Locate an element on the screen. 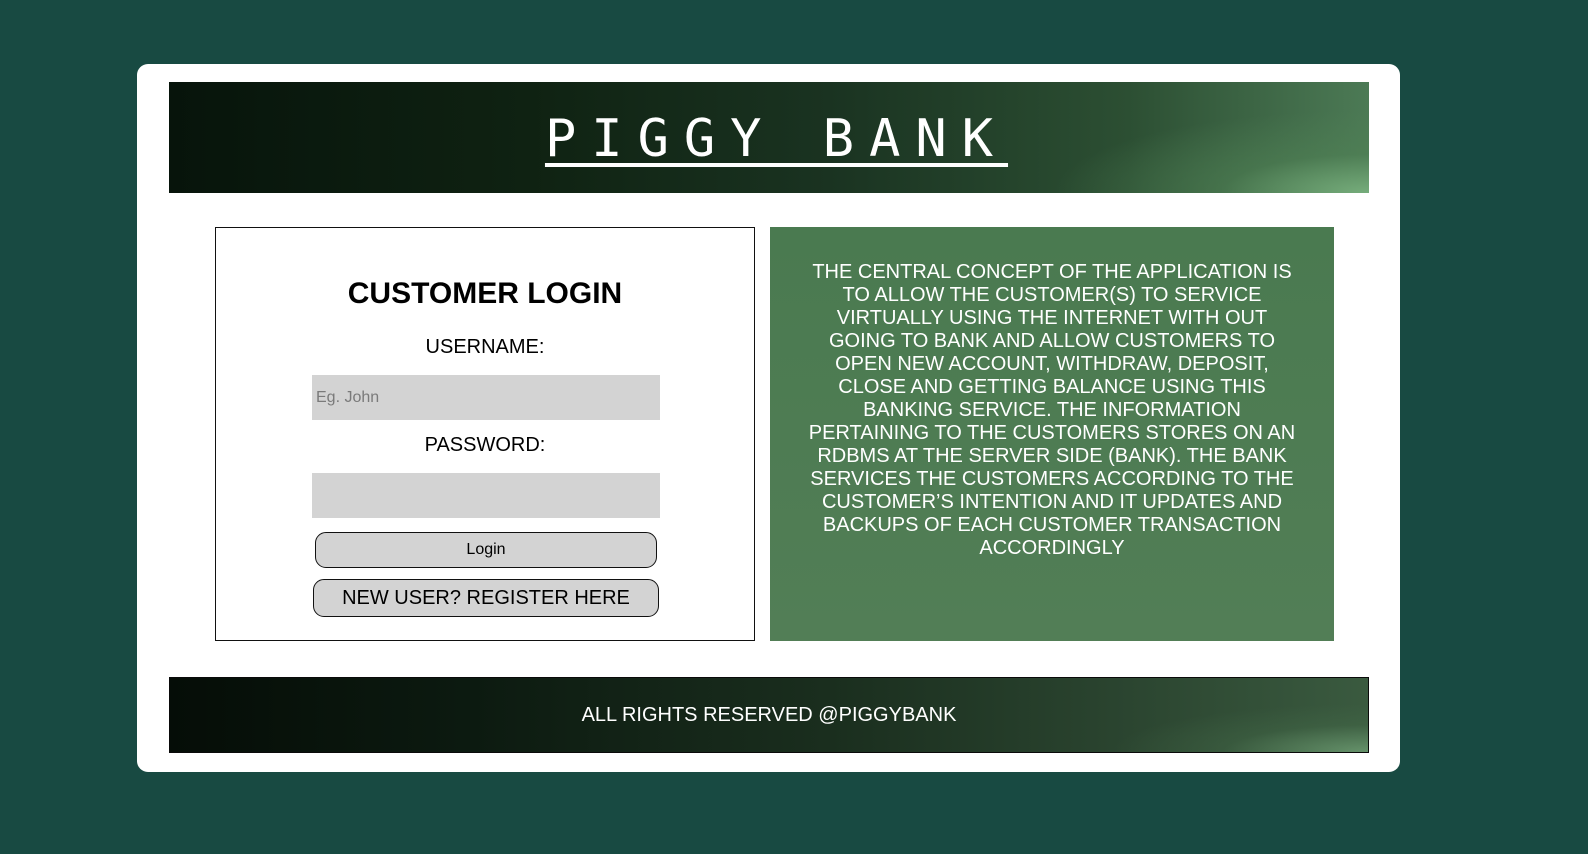 This screenshot has height=854, width=1588. header-banner: PIGGY BANK is located at coordinates (769, 137).